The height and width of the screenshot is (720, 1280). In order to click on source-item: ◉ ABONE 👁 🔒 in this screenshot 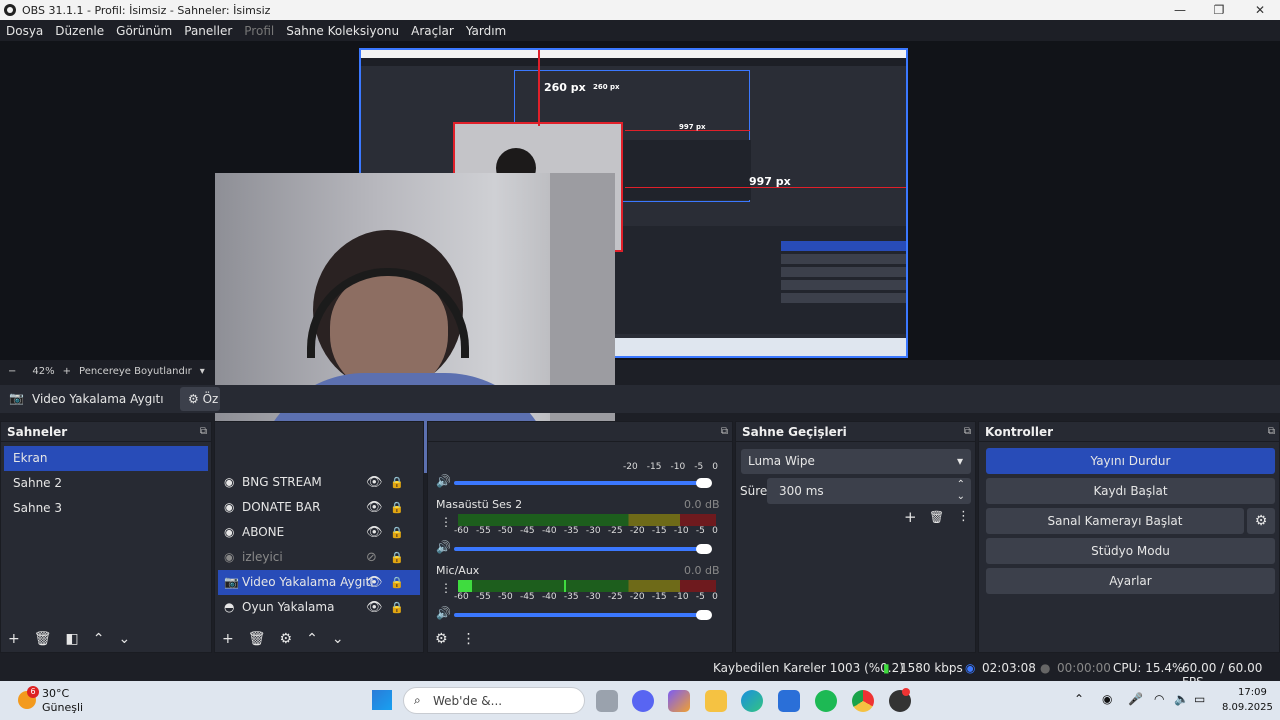, I will do `click(319, 532)`.